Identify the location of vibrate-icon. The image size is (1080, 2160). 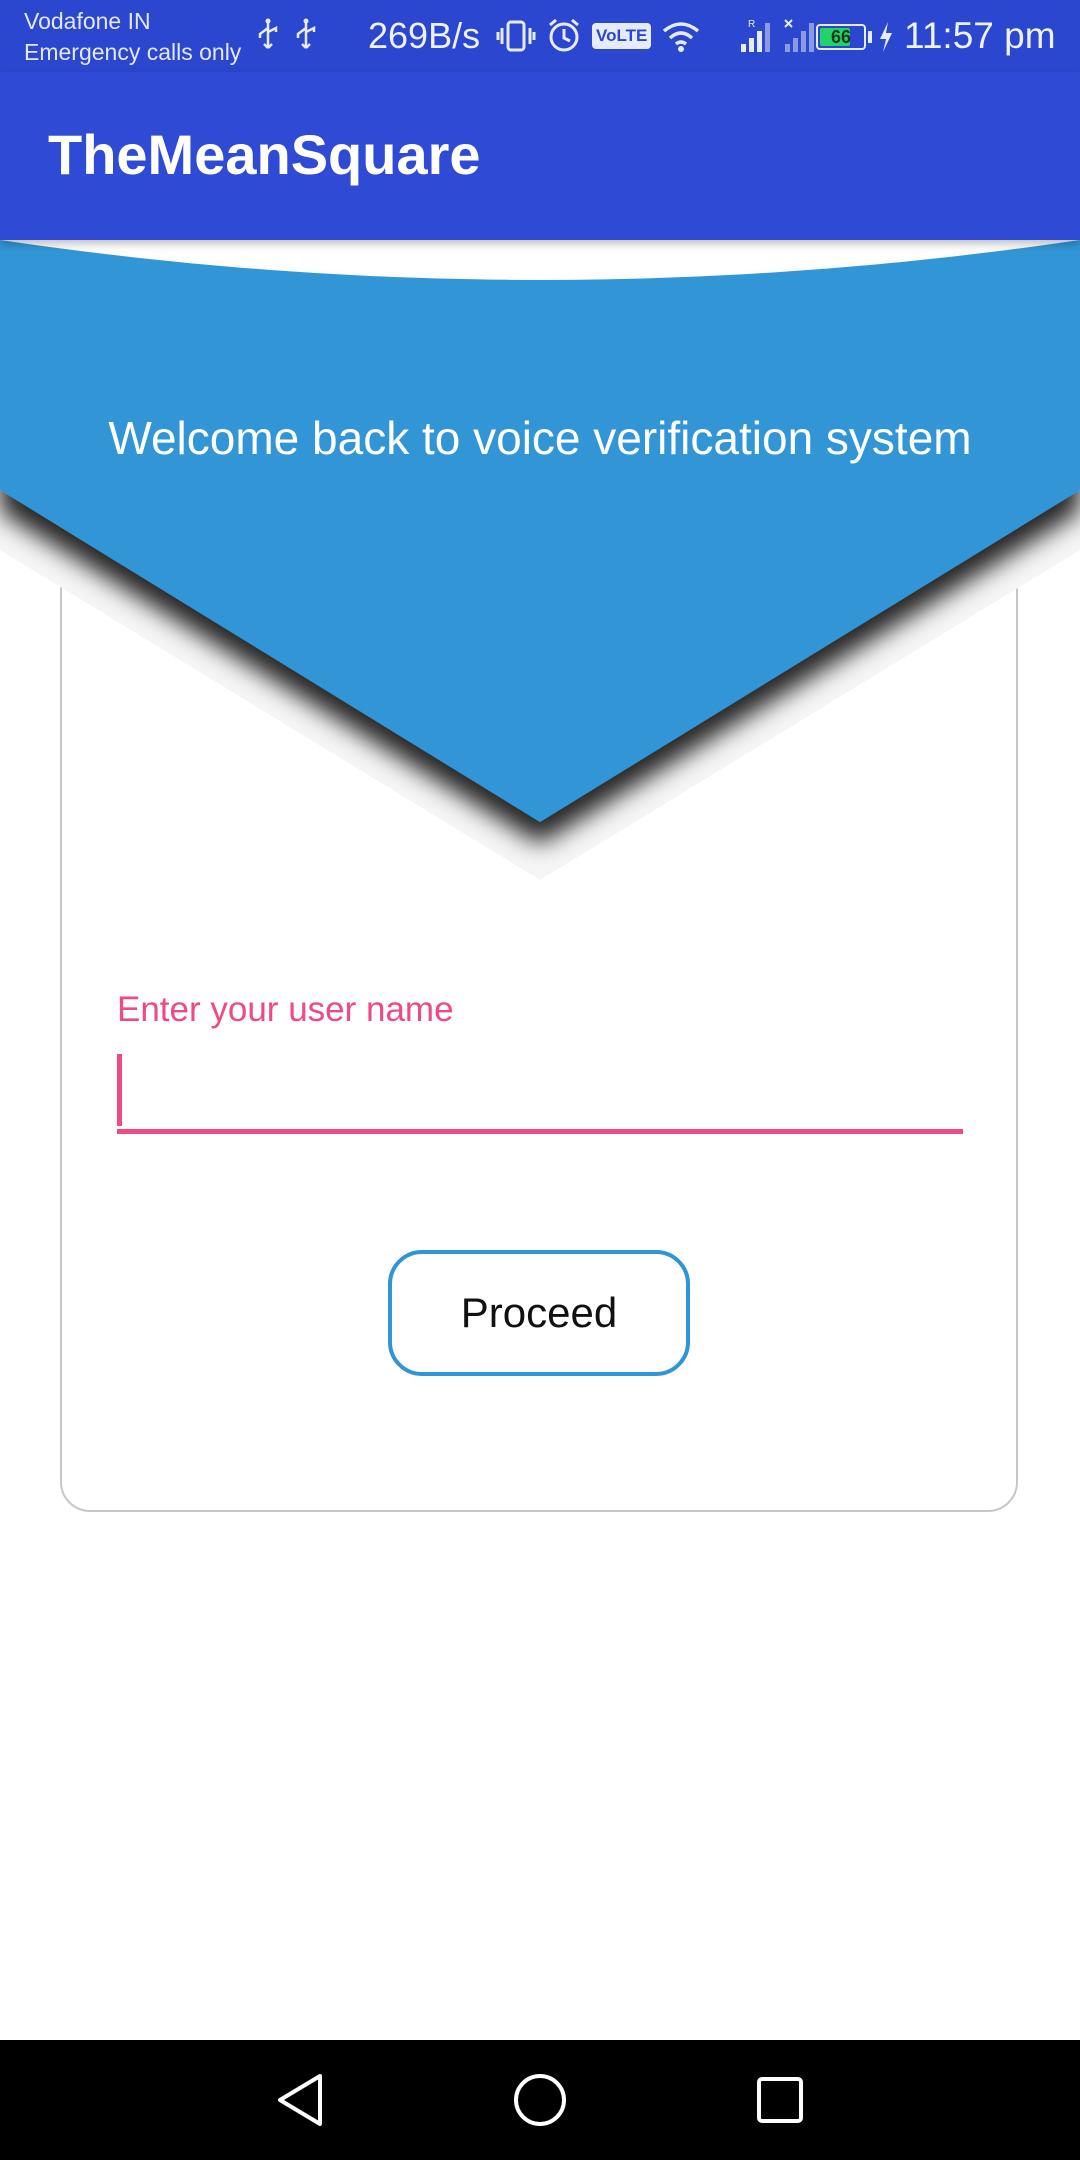
(516, 36).